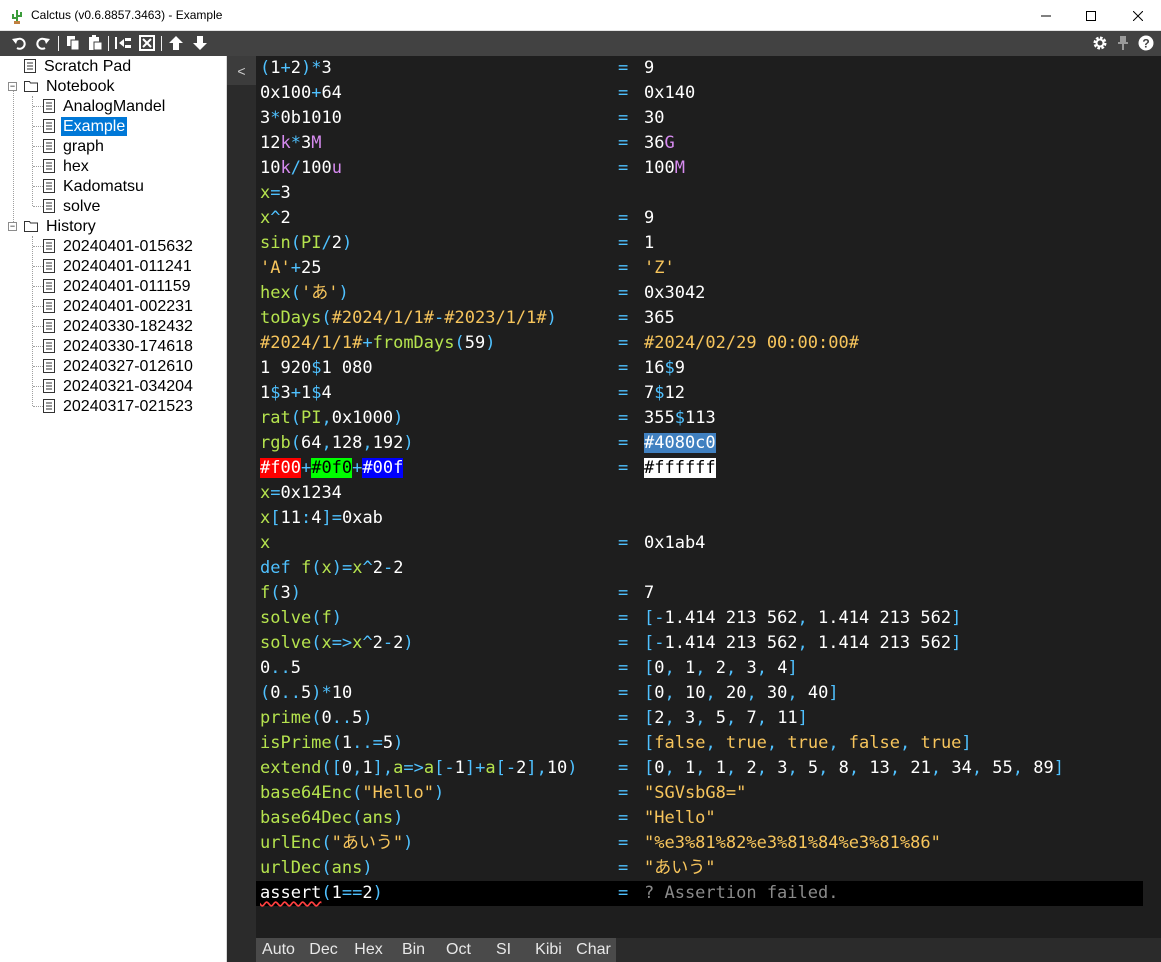  What do you see at coordinates (699, 893) in the screenshot?
I see `editor-line: assert(1==2) = ? Assertion failed.` at bounding box center [699, 893].